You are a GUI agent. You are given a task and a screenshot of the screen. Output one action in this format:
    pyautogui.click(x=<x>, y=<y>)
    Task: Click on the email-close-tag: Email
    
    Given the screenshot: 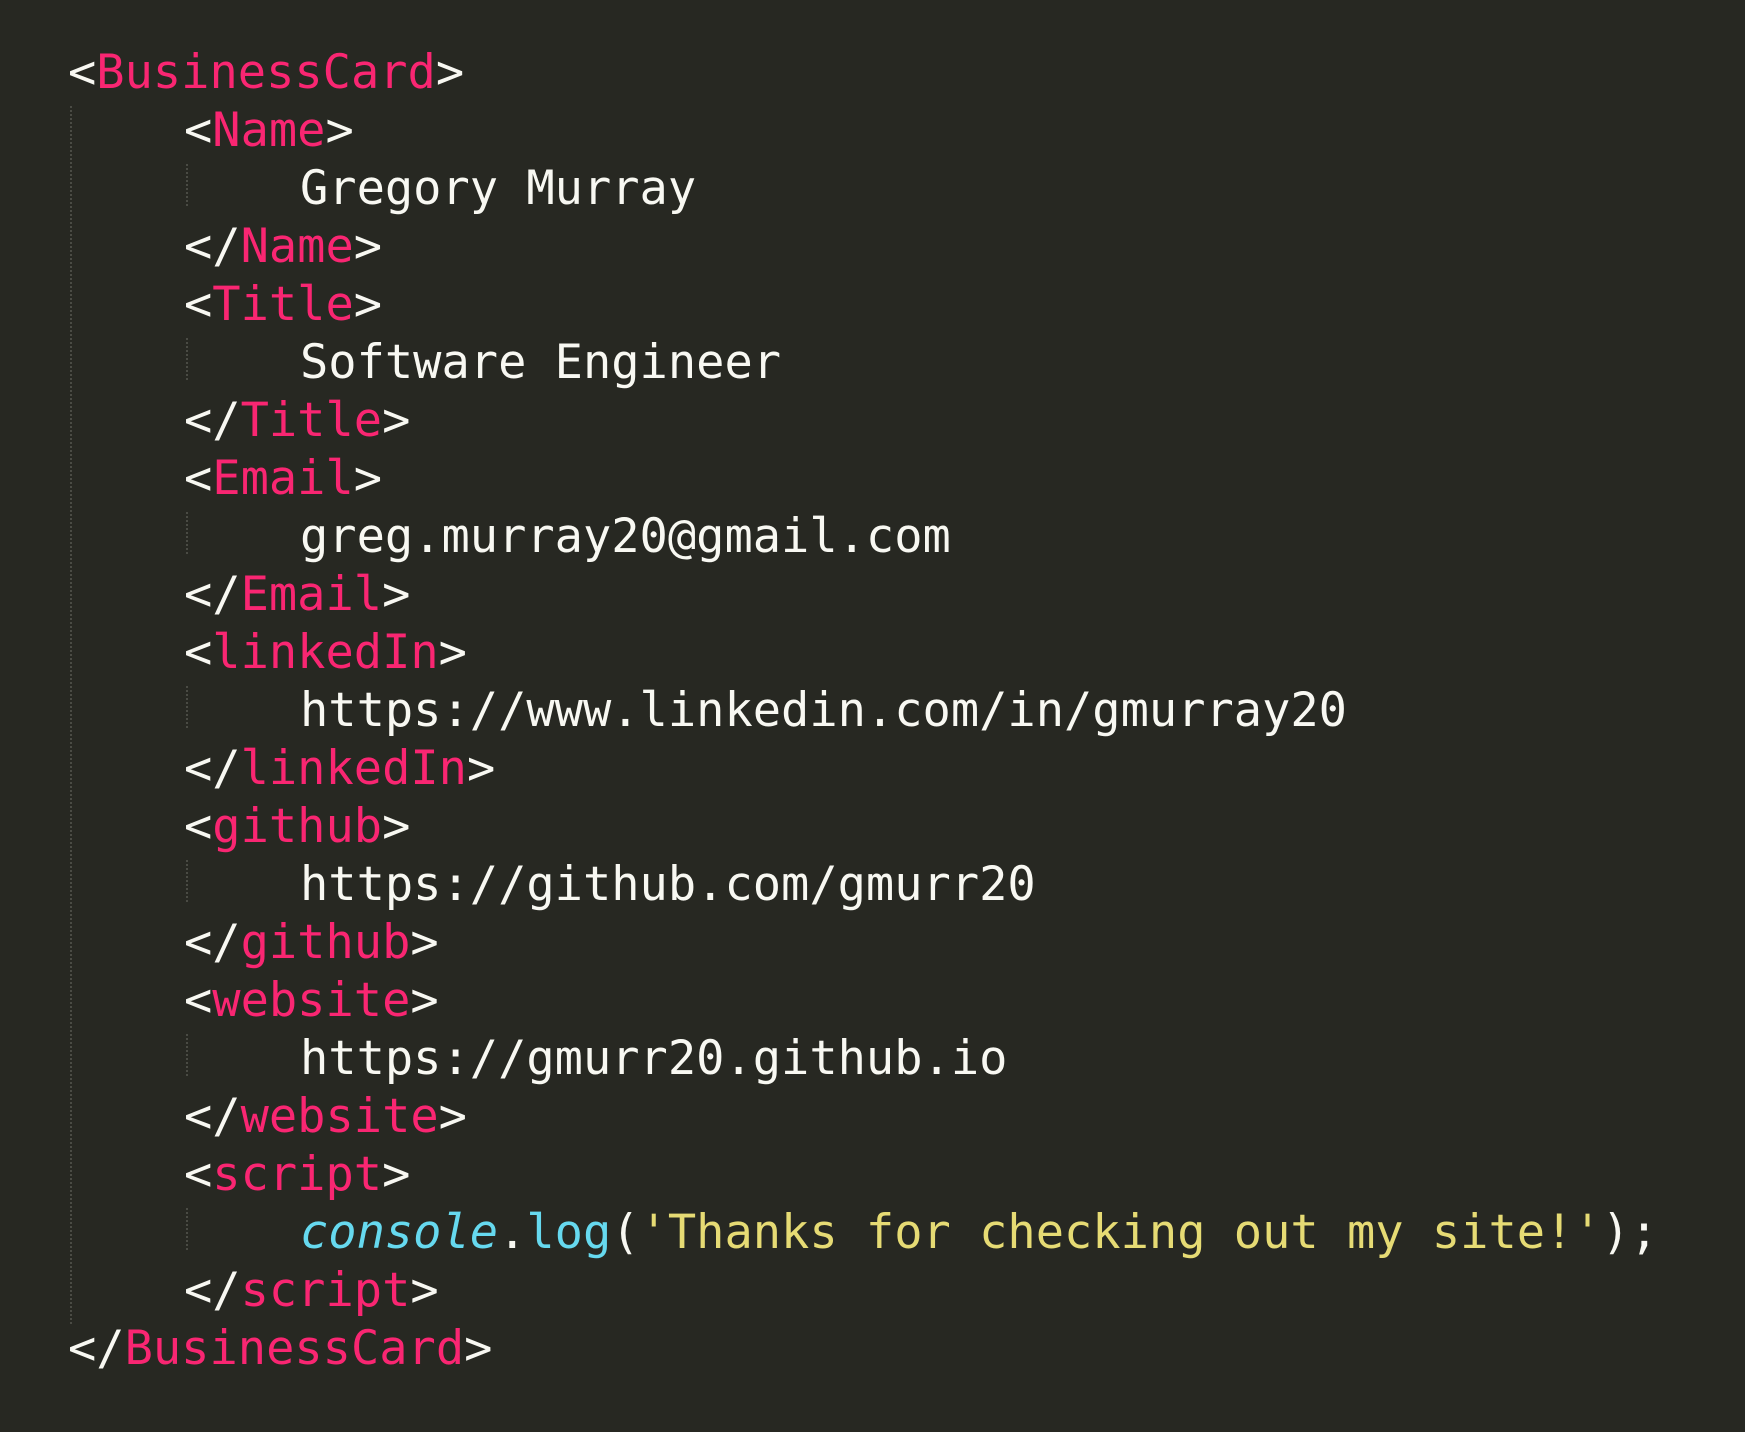 What is the action you would take?
    pyautogui.click(x=311, y=594)
    